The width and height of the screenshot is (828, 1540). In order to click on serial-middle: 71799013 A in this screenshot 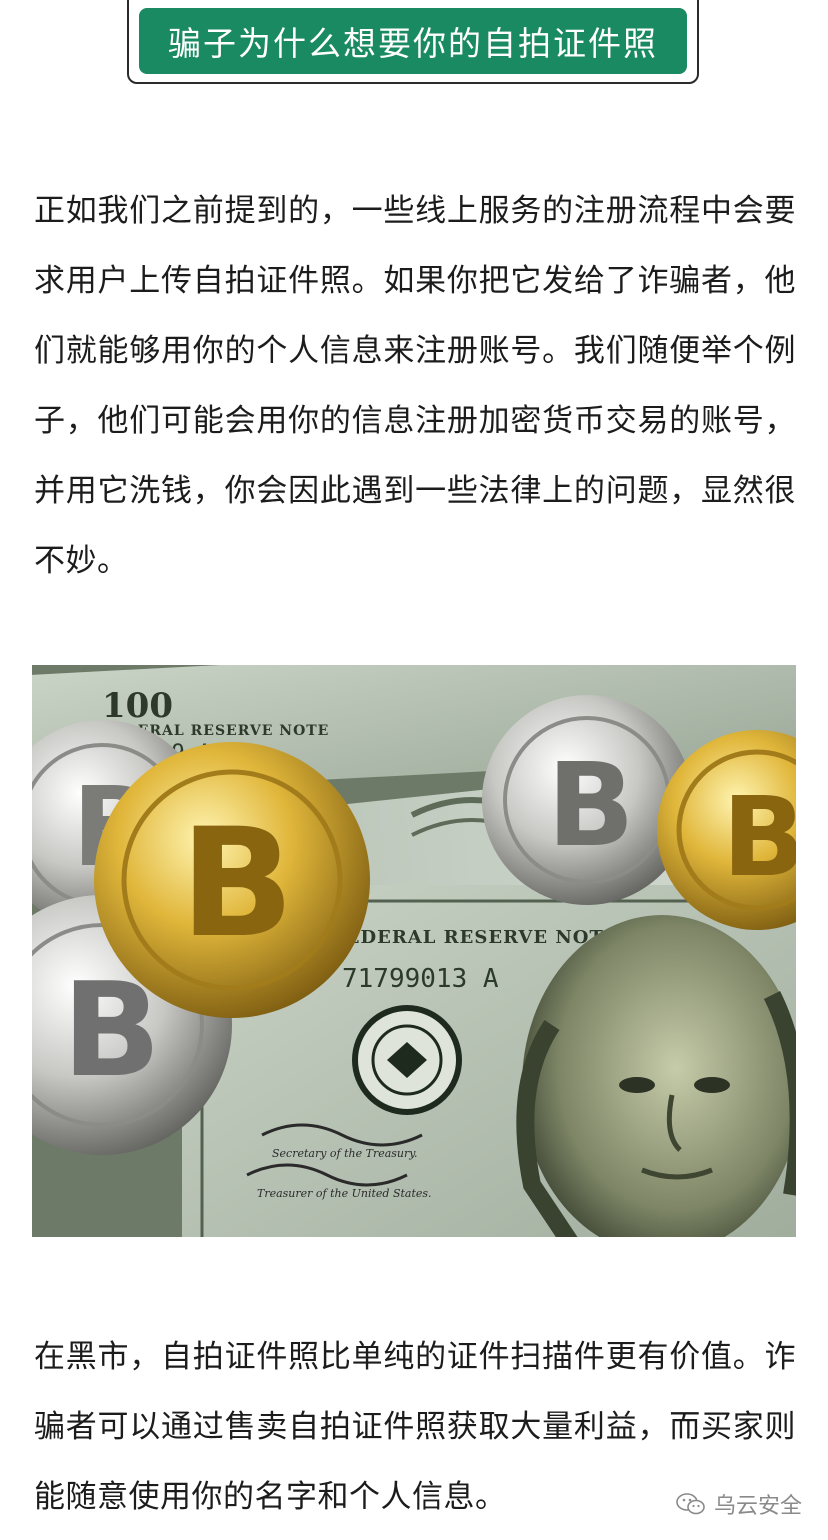, I will do `click(420, 979)`.